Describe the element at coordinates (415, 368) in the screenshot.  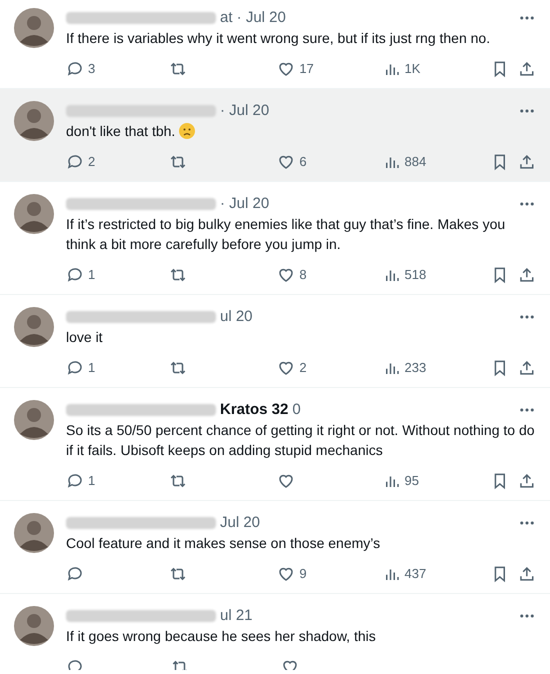
I see `view-count: 233` at that location.